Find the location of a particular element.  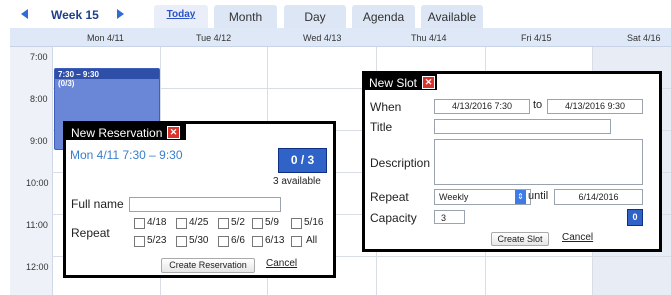

capacity-input: 3 is located at coordinates (449, 217).